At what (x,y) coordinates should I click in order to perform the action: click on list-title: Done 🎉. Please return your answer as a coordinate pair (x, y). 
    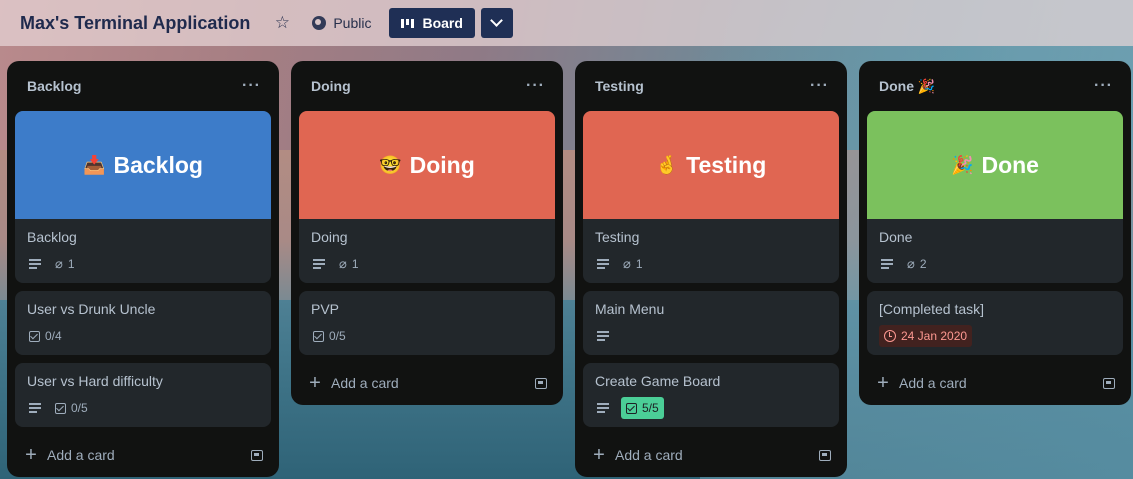
    Looking at the image, I should click on (907, 86).